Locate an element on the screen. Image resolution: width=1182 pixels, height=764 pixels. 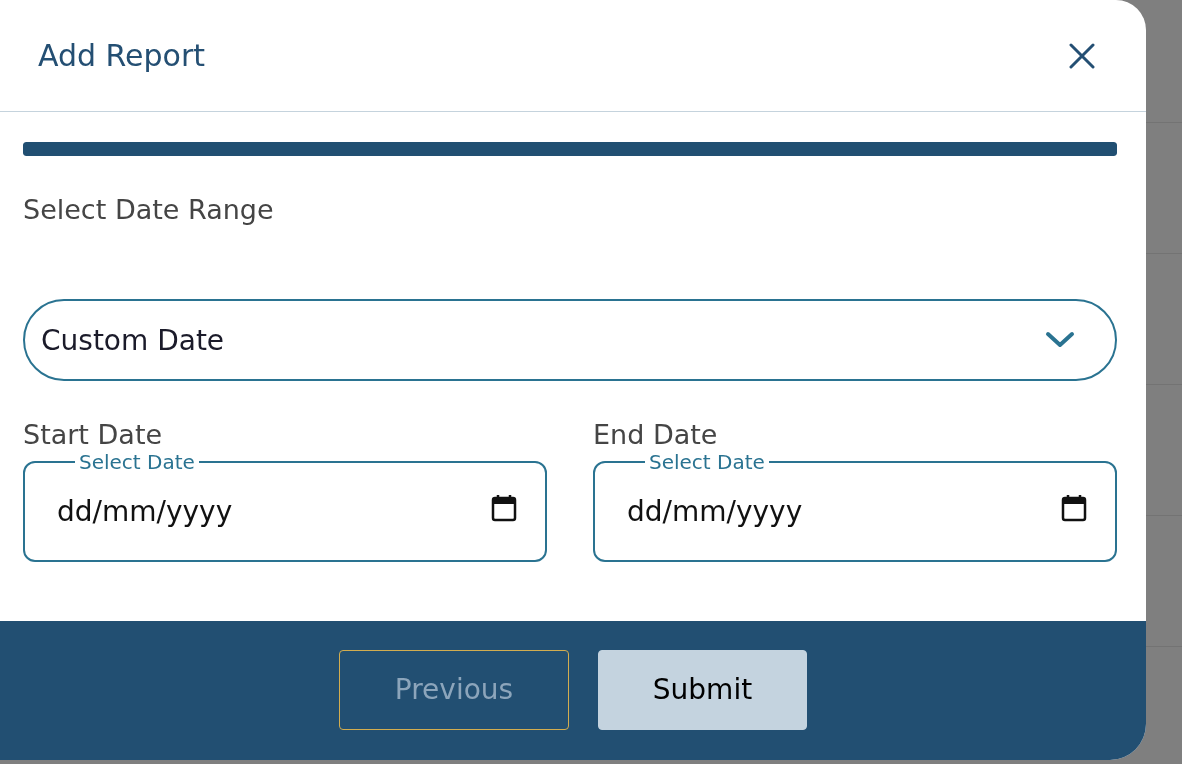
submit-button: Submit is located at coordinates (702, 689).